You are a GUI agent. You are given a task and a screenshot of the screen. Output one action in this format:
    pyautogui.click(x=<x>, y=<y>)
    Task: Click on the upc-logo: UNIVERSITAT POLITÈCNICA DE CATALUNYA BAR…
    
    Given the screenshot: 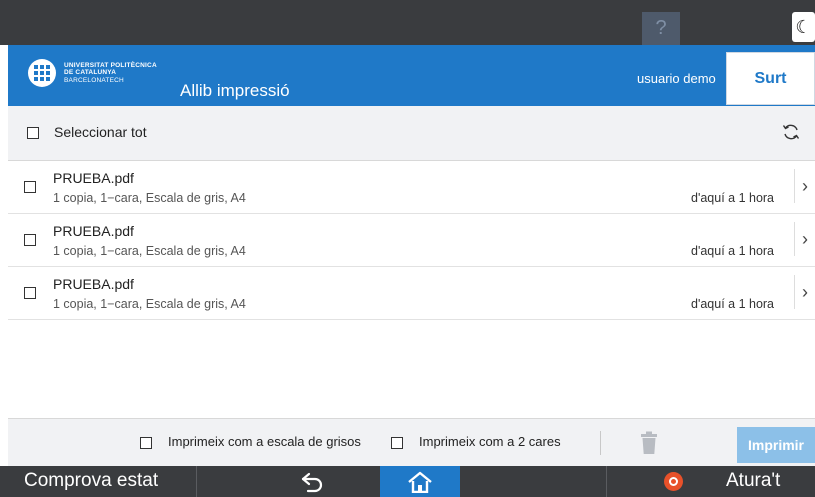 What is the action you would take?
    pyautogui.click(x=92, y=73)
    